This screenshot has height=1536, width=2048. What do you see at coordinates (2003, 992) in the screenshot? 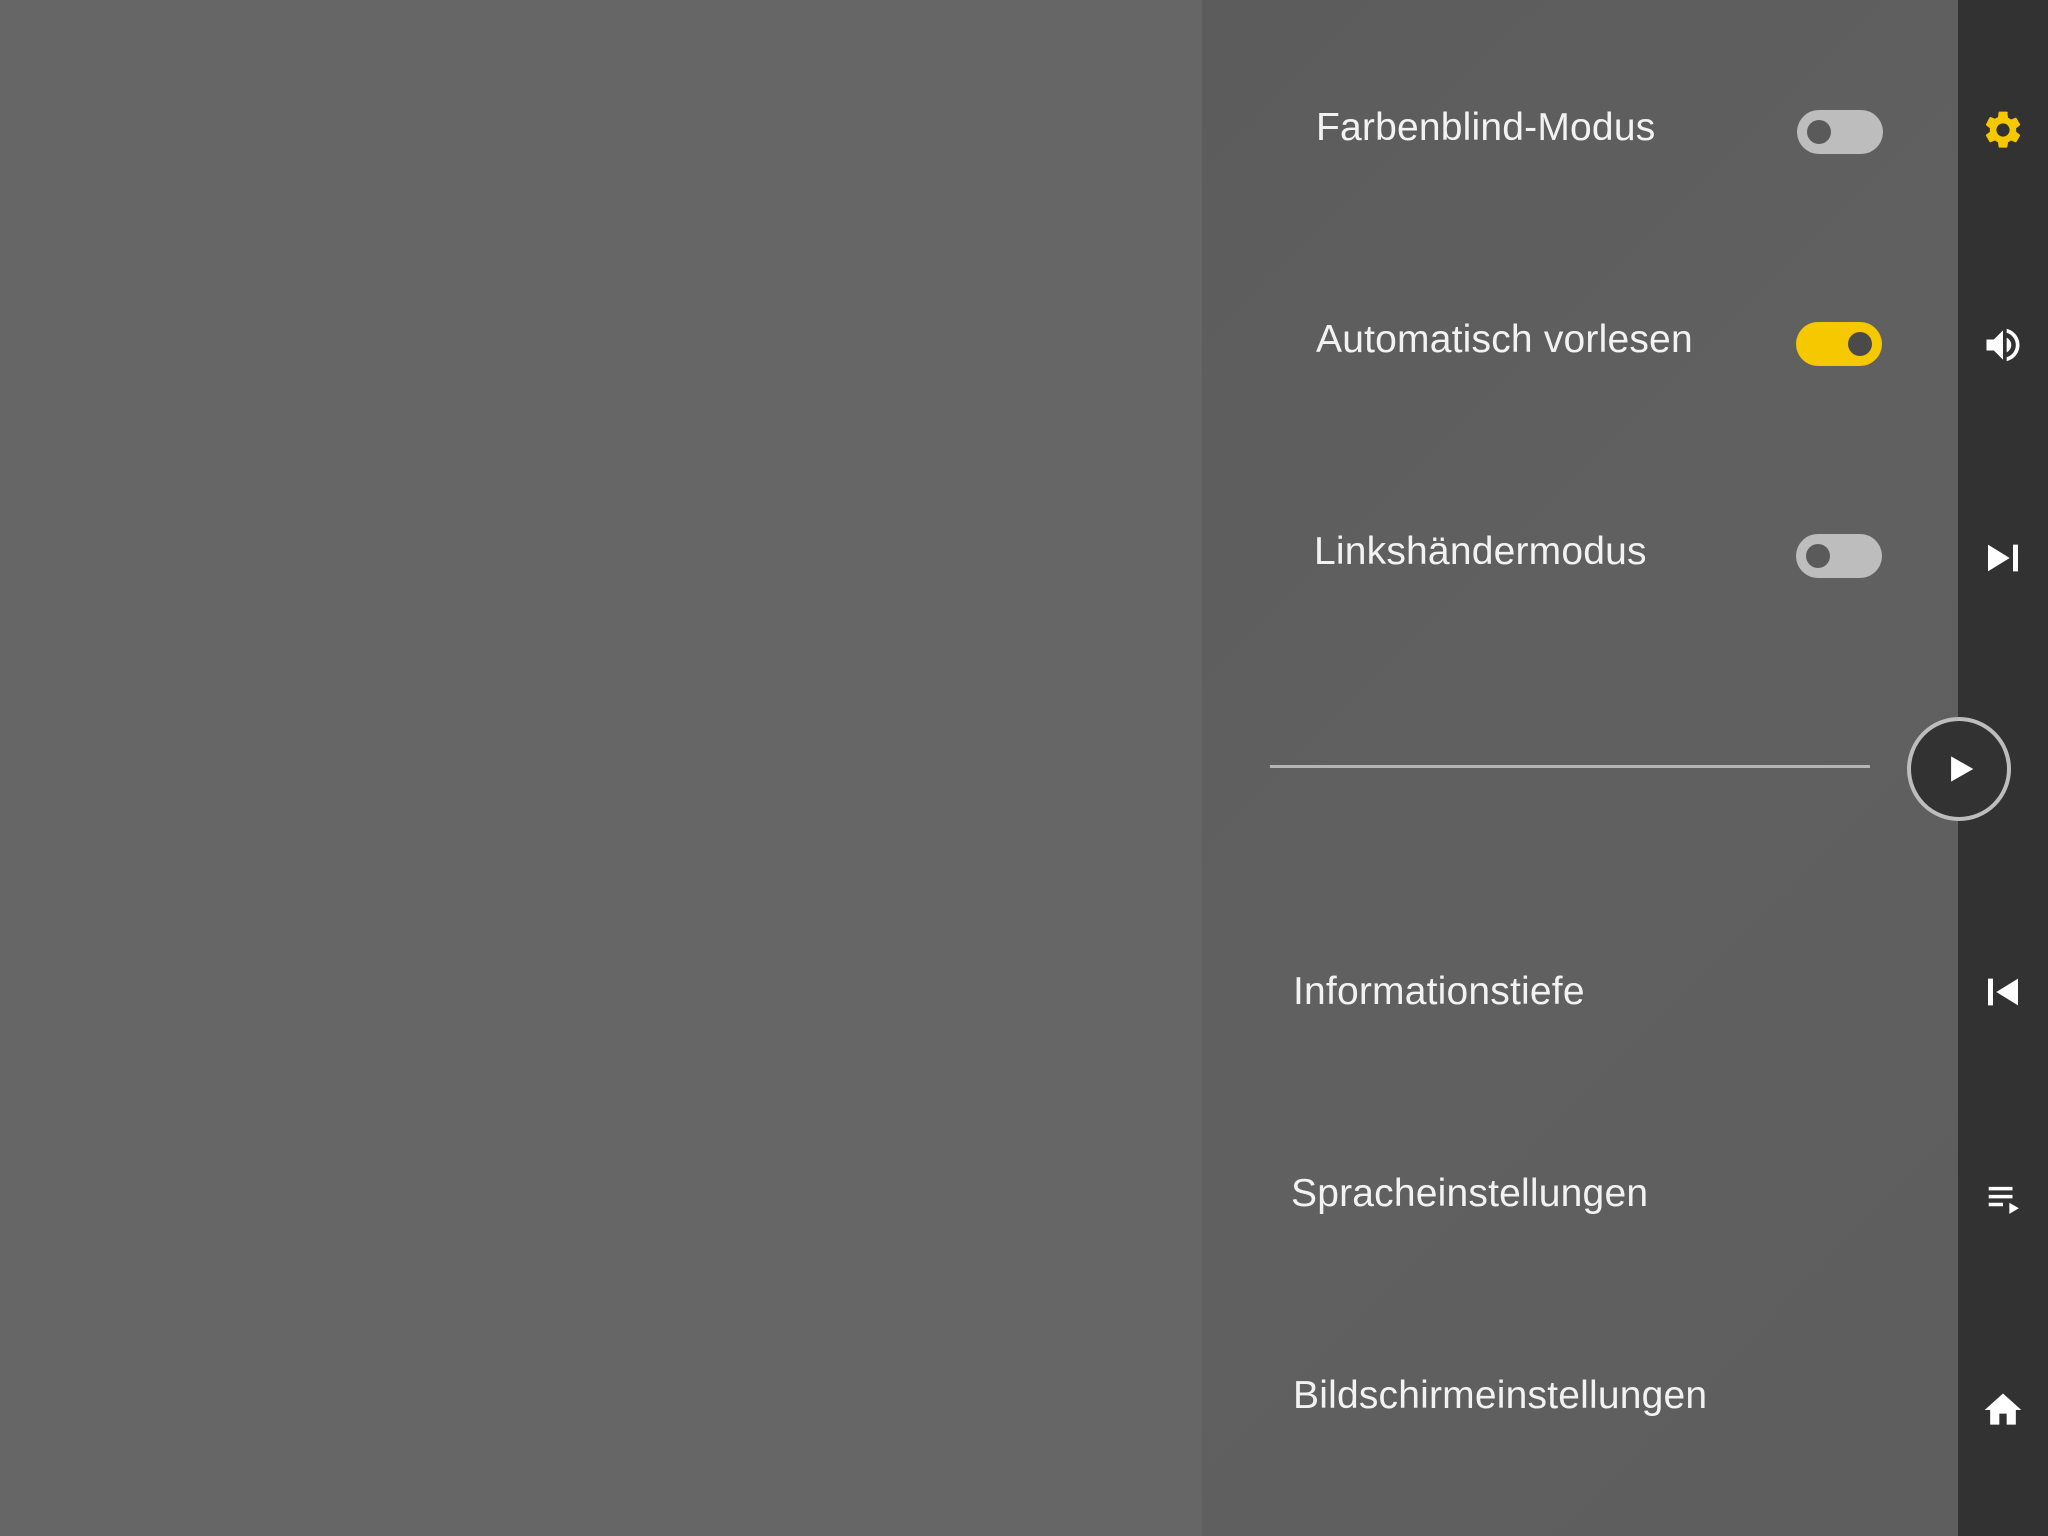
I see `skip-previous-icon` at bounding box center [2003, 992].